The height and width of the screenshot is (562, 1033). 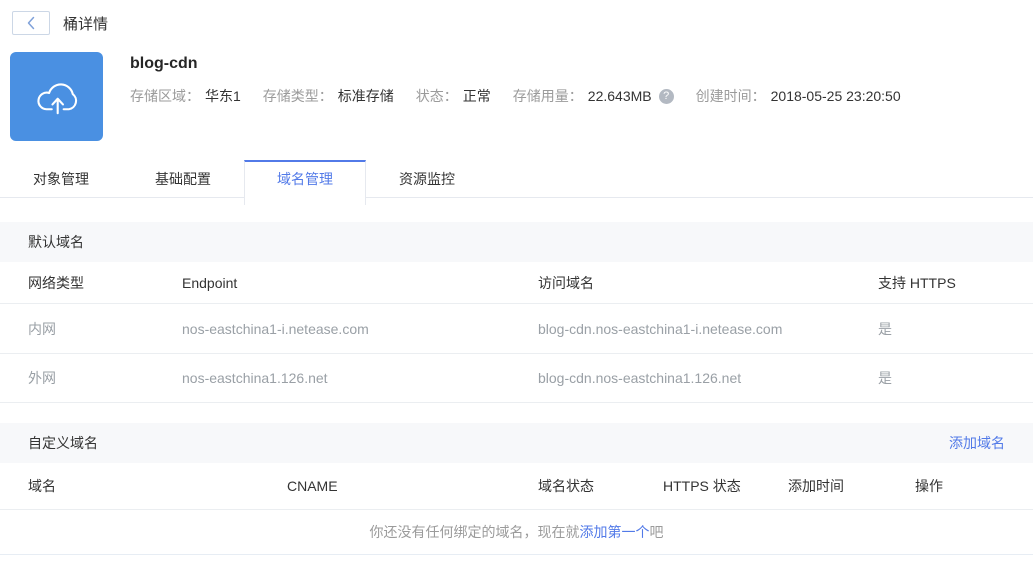 What do you see at coordinates (275, 328) in the screenshot?
I see `endpoint-value: nos-eastchina1-i.netease.com` at bounding box center [275, 328].